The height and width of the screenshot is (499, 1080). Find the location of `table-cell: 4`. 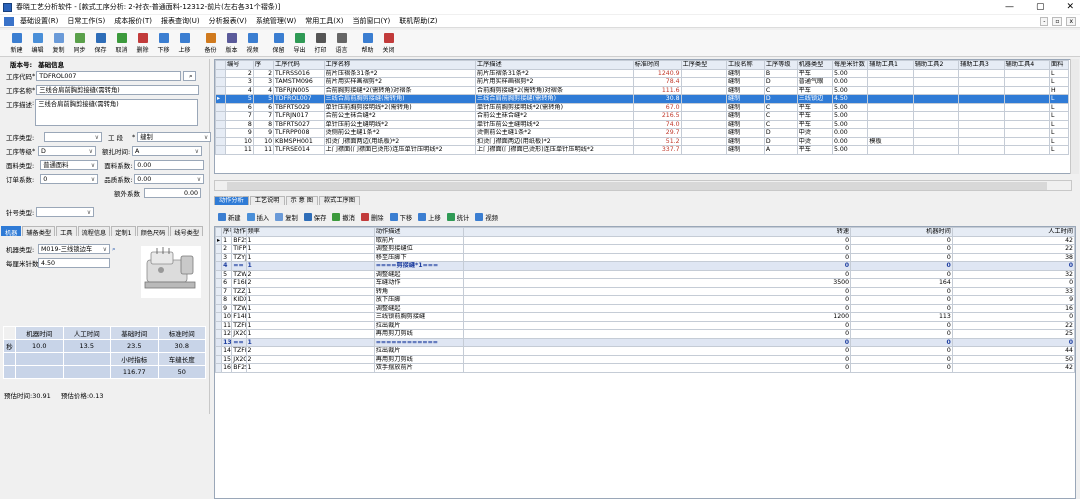

table-cell: 4 is located at coordinates (263, 90).